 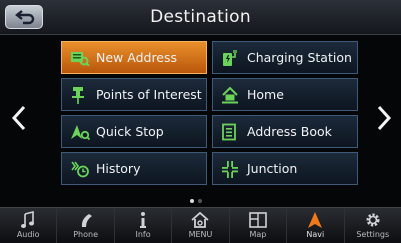 I want to click on page-dot-active, so click(x=192, y=201).